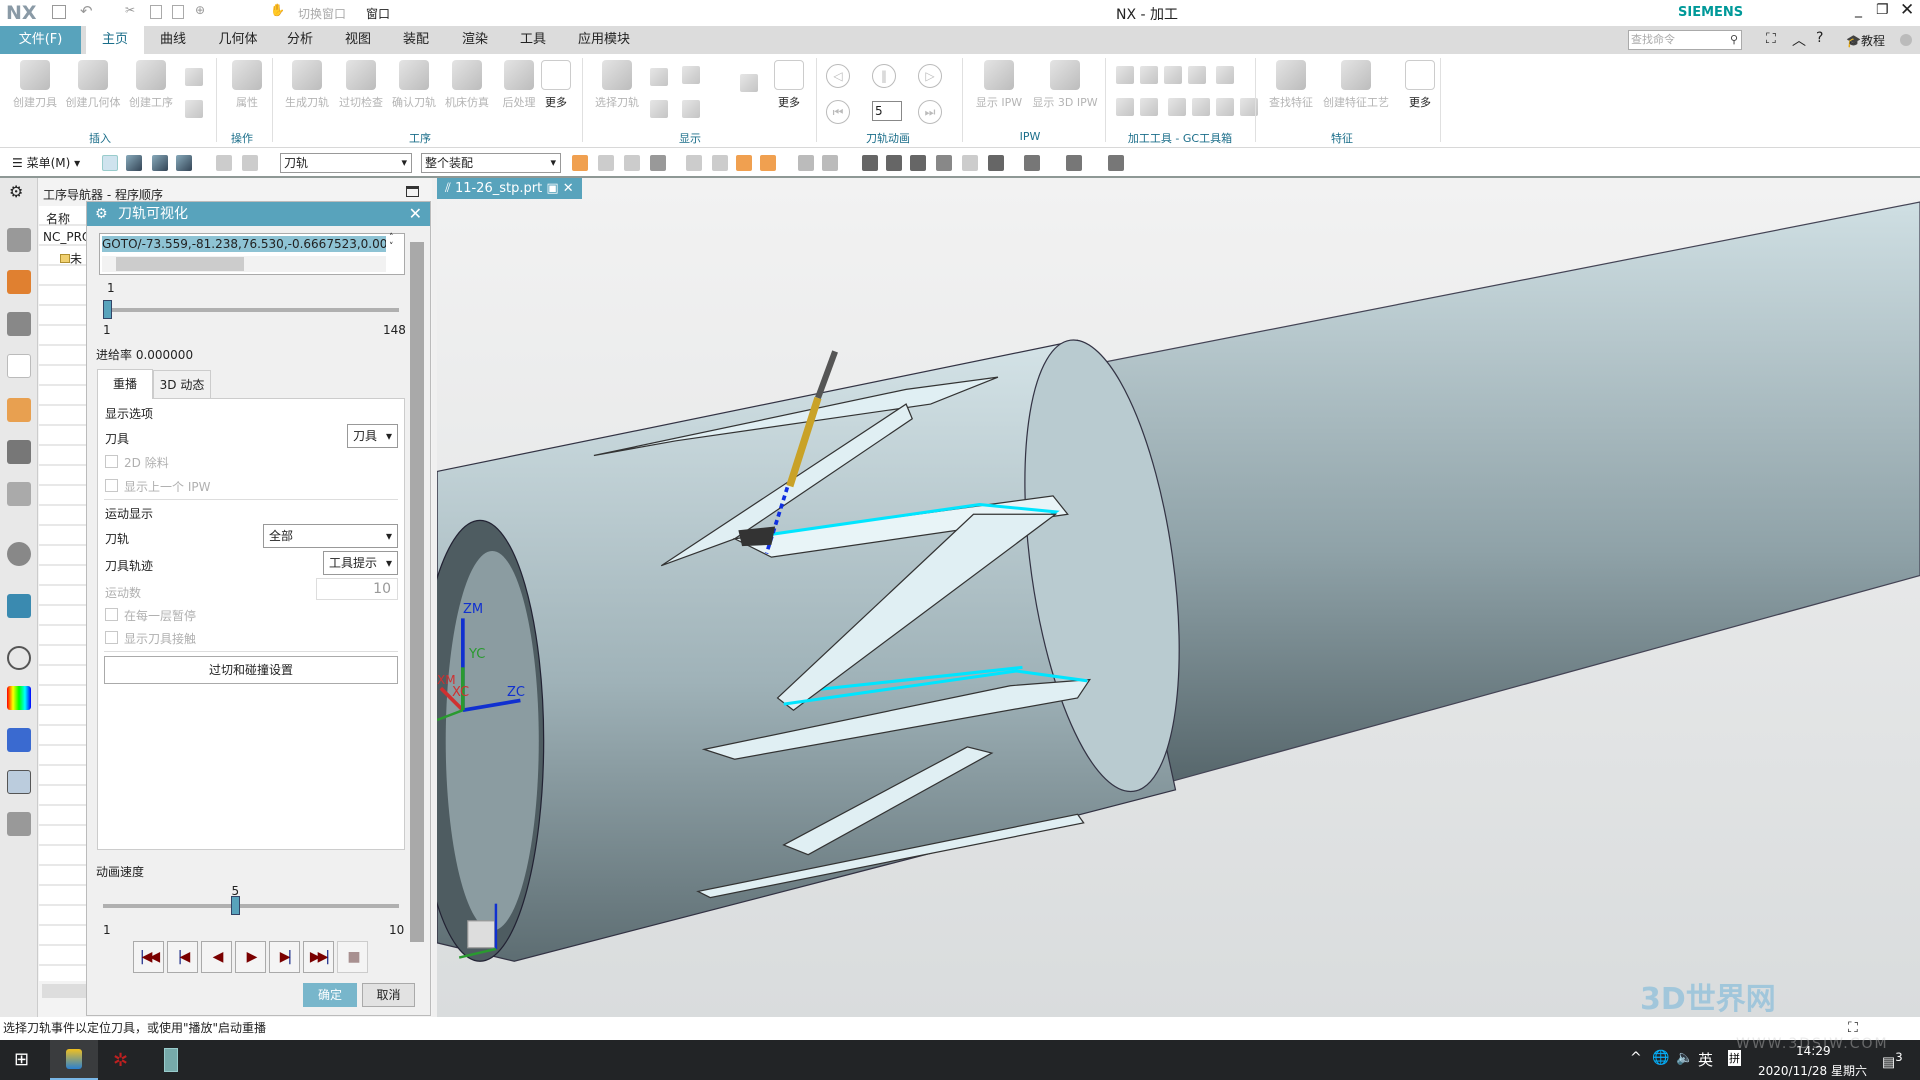  I want to click on network-icon: 🌐, so click(1660, 1058).